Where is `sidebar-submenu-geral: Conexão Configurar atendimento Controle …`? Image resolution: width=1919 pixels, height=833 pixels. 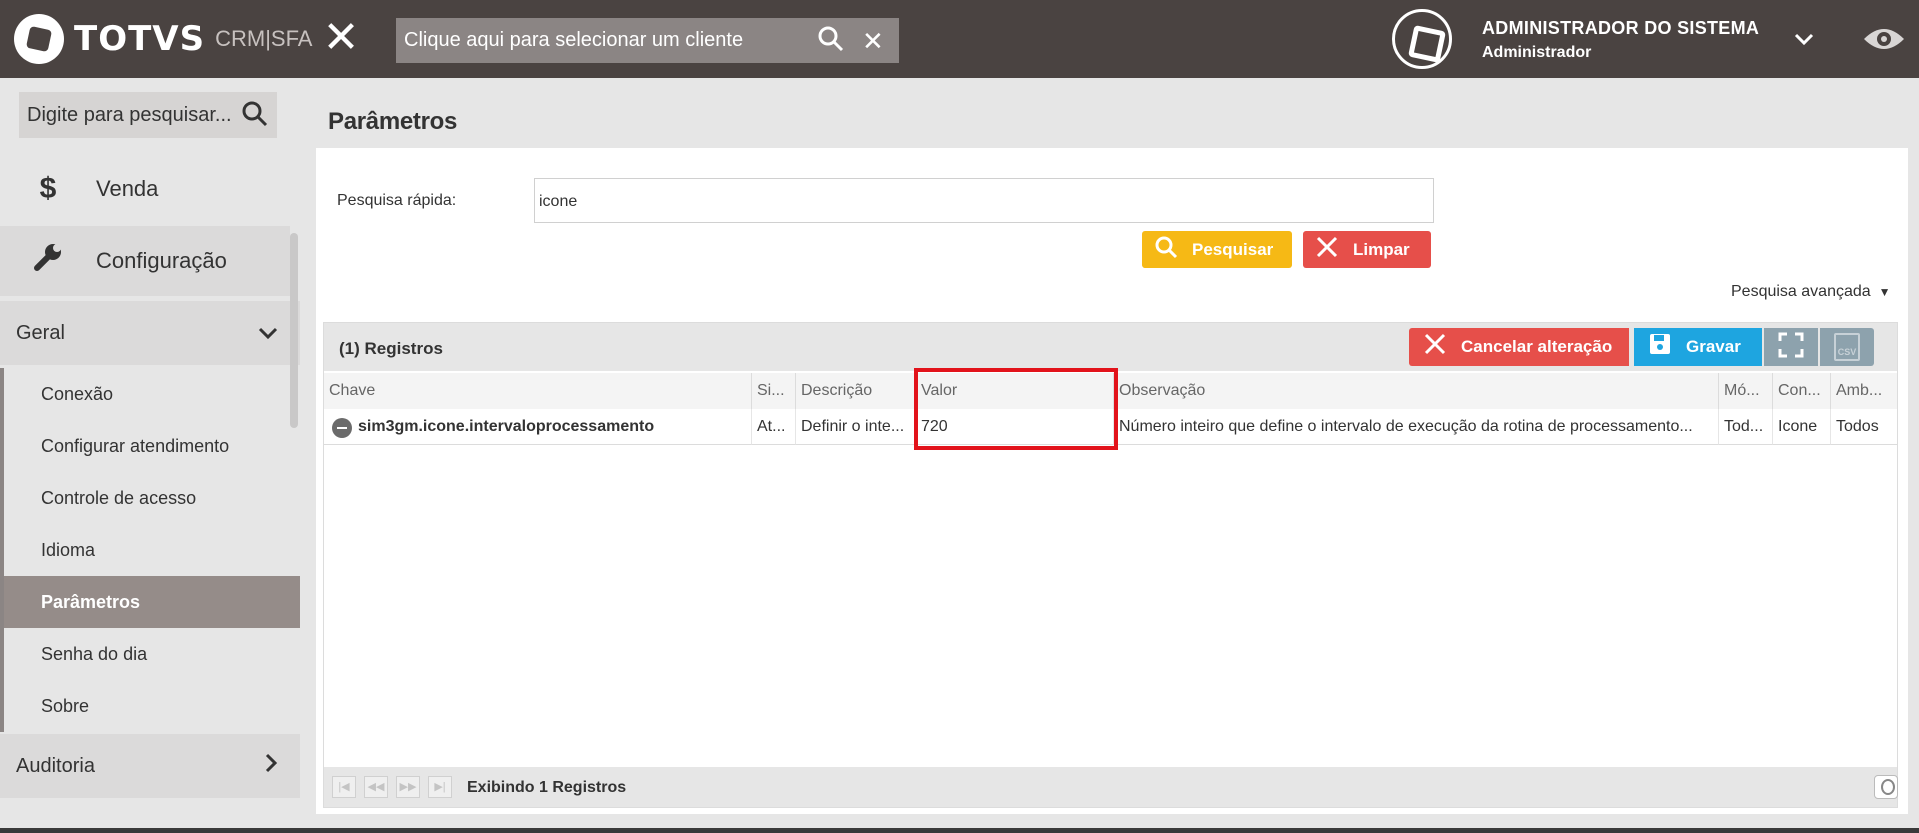
sidebar-submenu-geral: Conexão Configurar atendimento Controle … is located at coordinates (150, 550).